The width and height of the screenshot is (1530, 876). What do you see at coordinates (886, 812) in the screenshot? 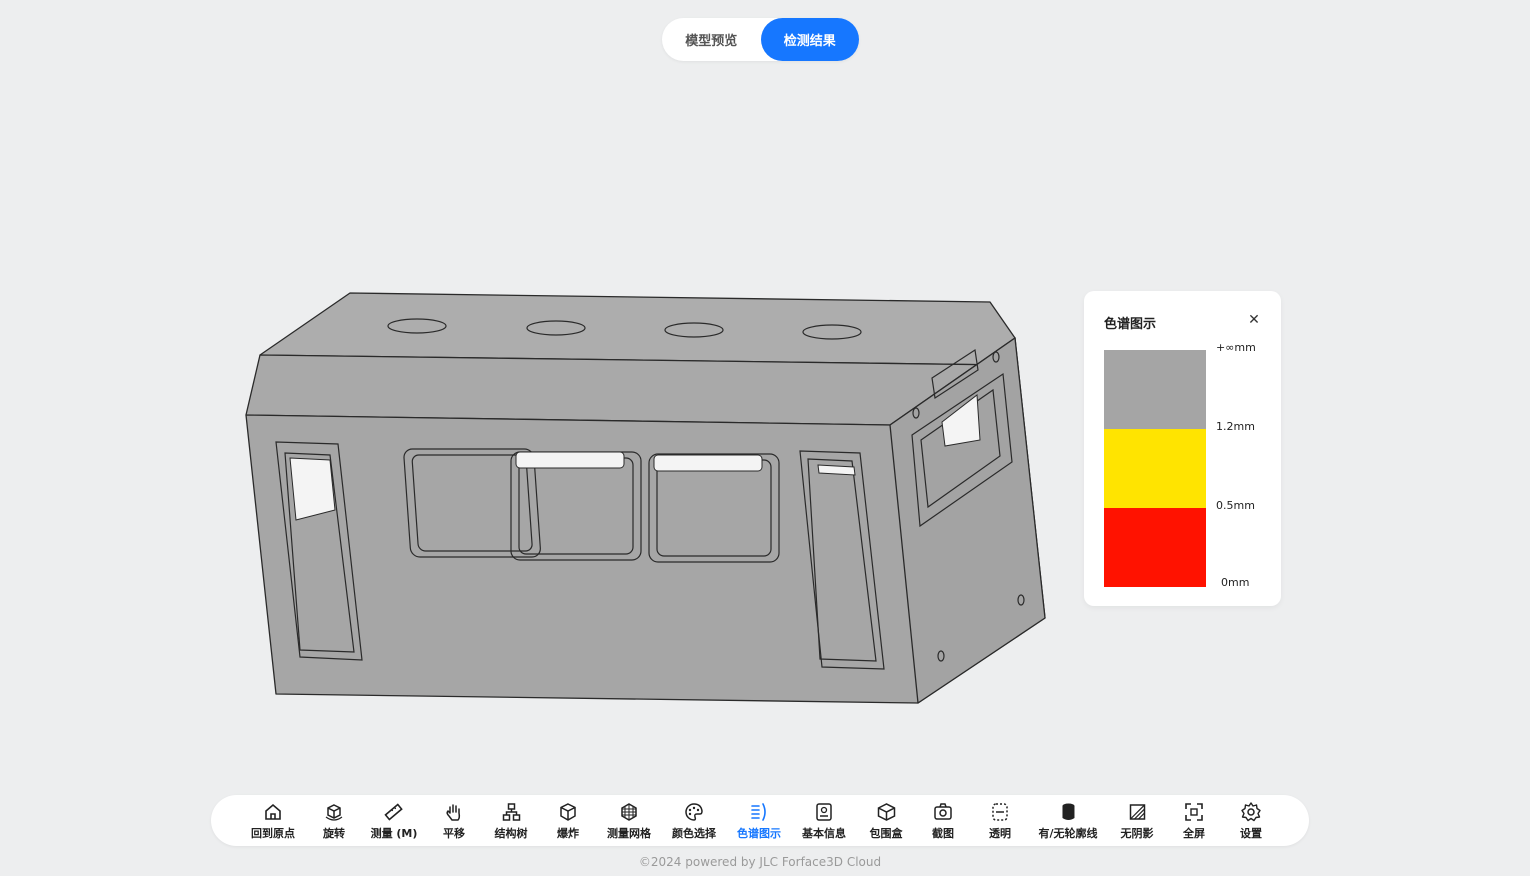
I see `bounding-box-icon` at bounding box center [886, 812].